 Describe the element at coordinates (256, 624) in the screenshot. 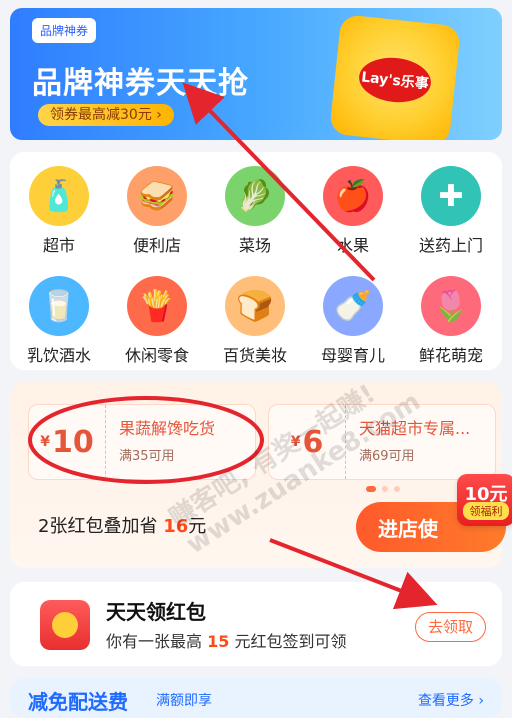

I see `daily-red-packet-card: 天天领红包 你有一张最高 15 元红包签到可领 去领取` at that location.